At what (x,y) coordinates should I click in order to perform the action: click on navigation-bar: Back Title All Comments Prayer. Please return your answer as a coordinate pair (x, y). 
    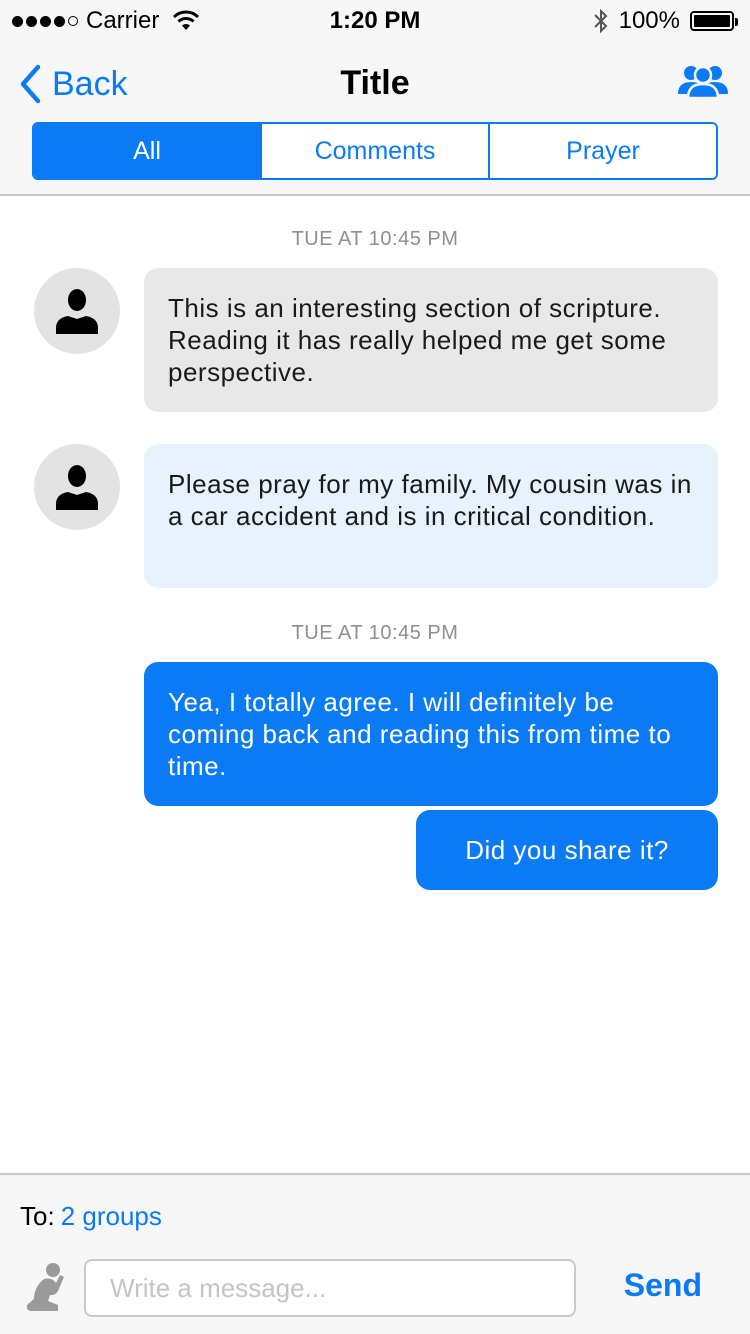
    Looking at the image, I should click on (375, 118).